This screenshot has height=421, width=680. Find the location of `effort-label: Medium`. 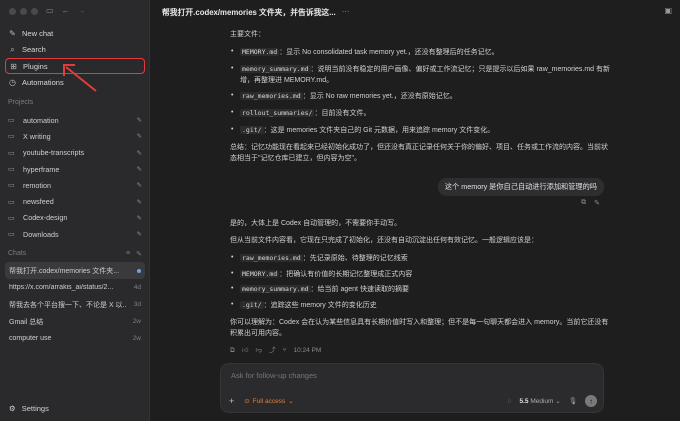

effort-label: Medium is located at coordinates (542, 401).